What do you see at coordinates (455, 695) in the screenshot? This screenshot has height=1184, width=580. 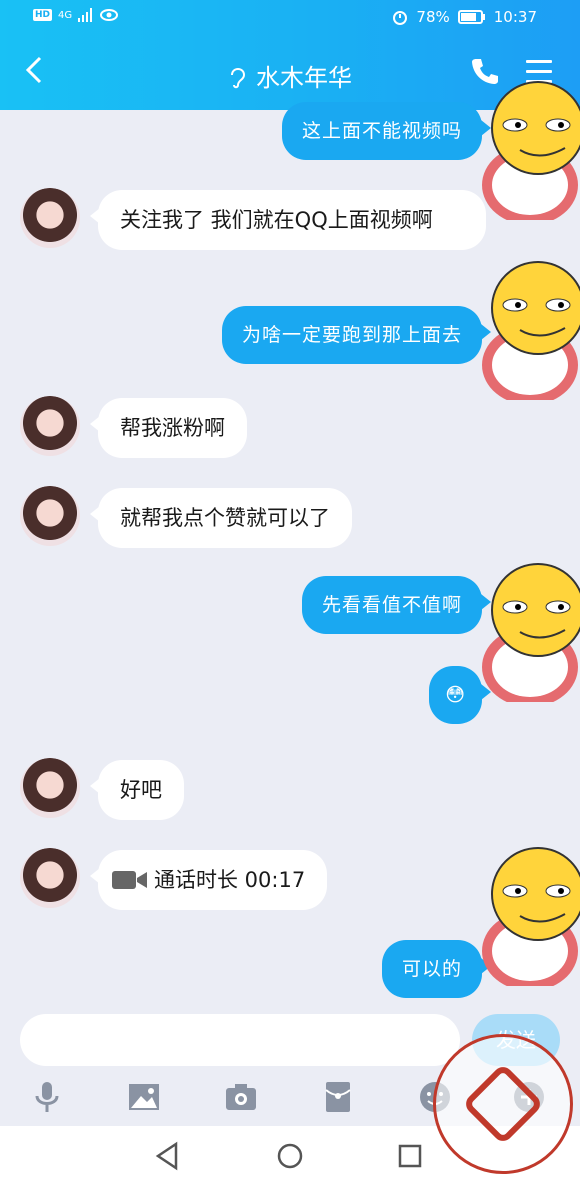 I see `emoji: 😳` at bounding box center [455, 695].